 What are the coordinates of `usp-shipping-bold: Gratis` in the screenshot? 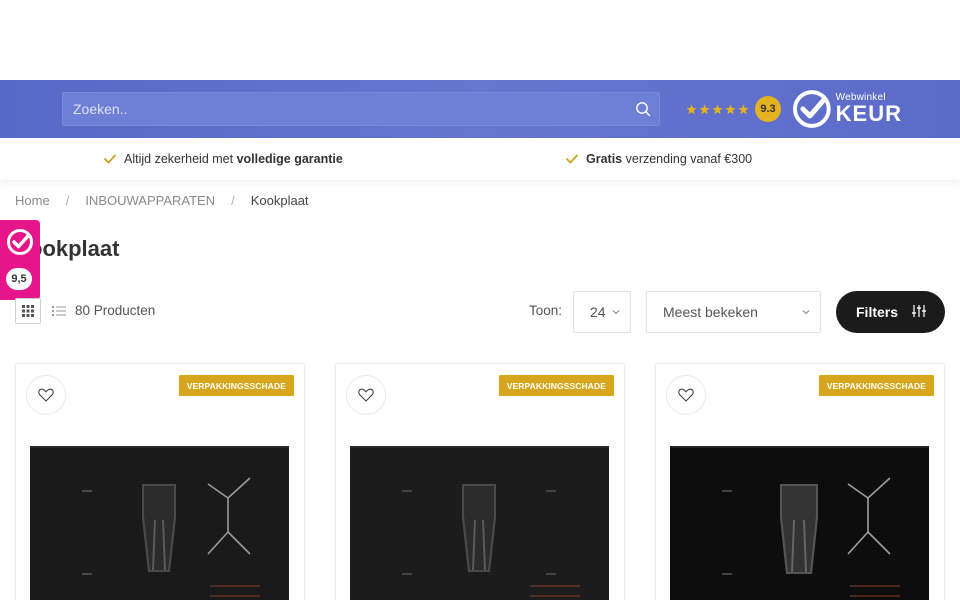 It's located at (604, 159).